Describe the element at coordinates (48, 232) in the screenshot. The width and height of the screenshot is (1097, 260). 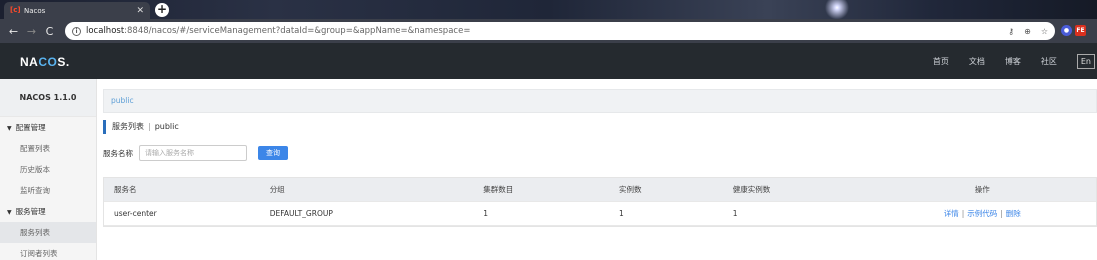
I see `sidebar-item-service-list: 服务列表` at that location.